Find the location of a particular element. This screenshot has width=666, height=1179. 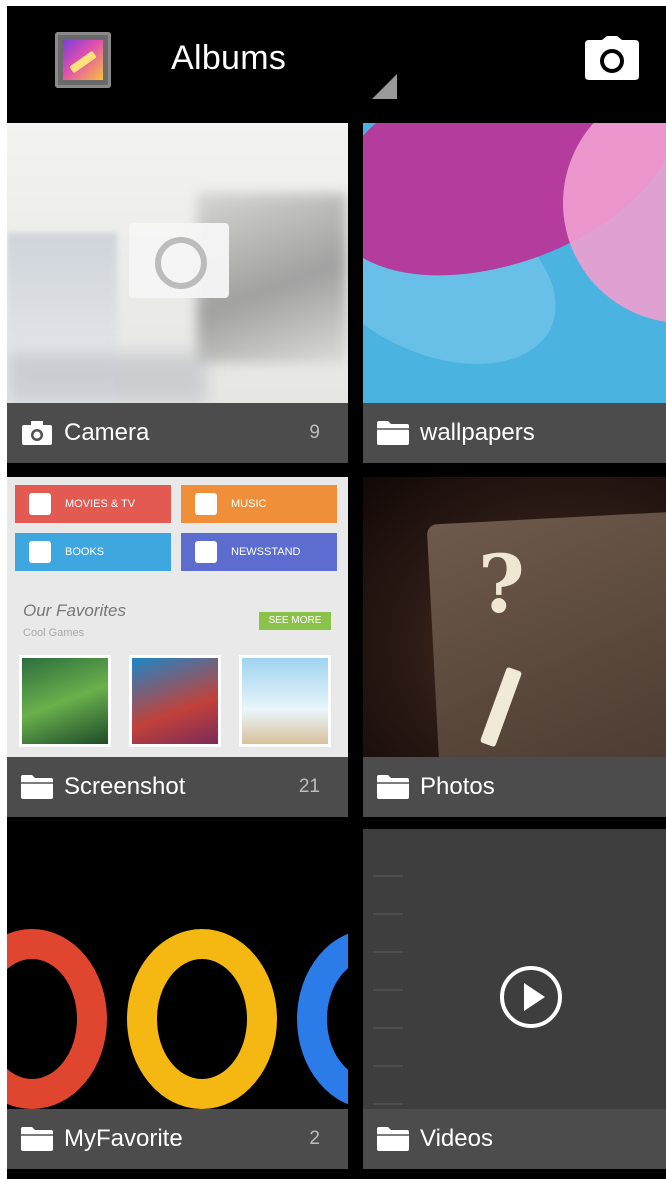

gallery-app-icon is located at coordinates (83, 60).